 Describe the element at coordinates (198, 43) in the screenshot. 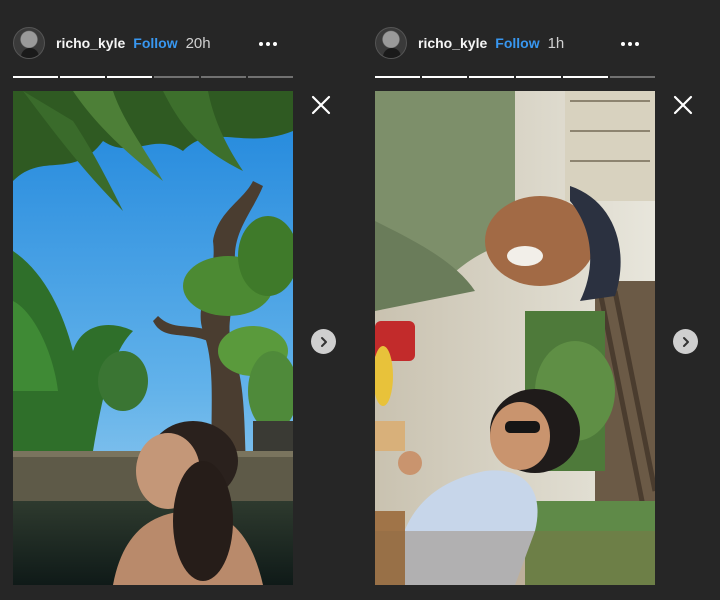

I see `post-time: 20h` at that location.